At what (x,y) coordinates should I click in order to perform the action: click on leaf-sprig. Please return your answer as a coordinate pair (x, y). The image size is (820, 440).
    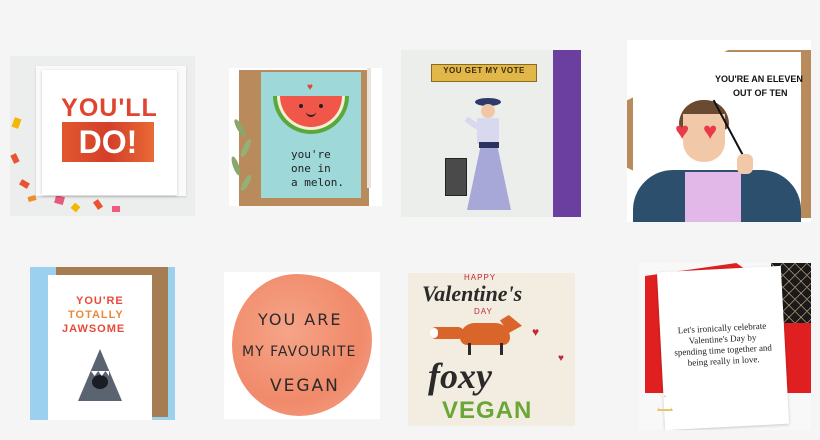
    Looking at the image, I should click on (244, 153).